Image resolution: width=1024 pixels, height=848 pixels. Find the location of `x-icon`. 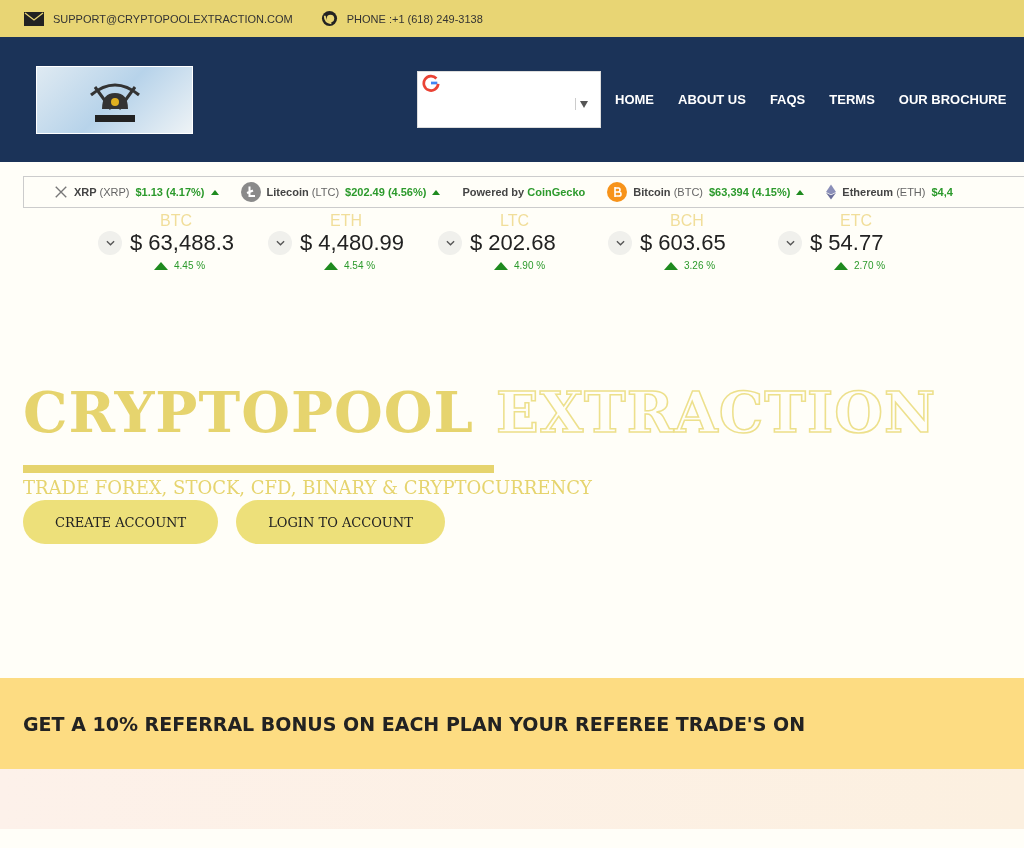

x-icon is located at coordinates (61, 192).